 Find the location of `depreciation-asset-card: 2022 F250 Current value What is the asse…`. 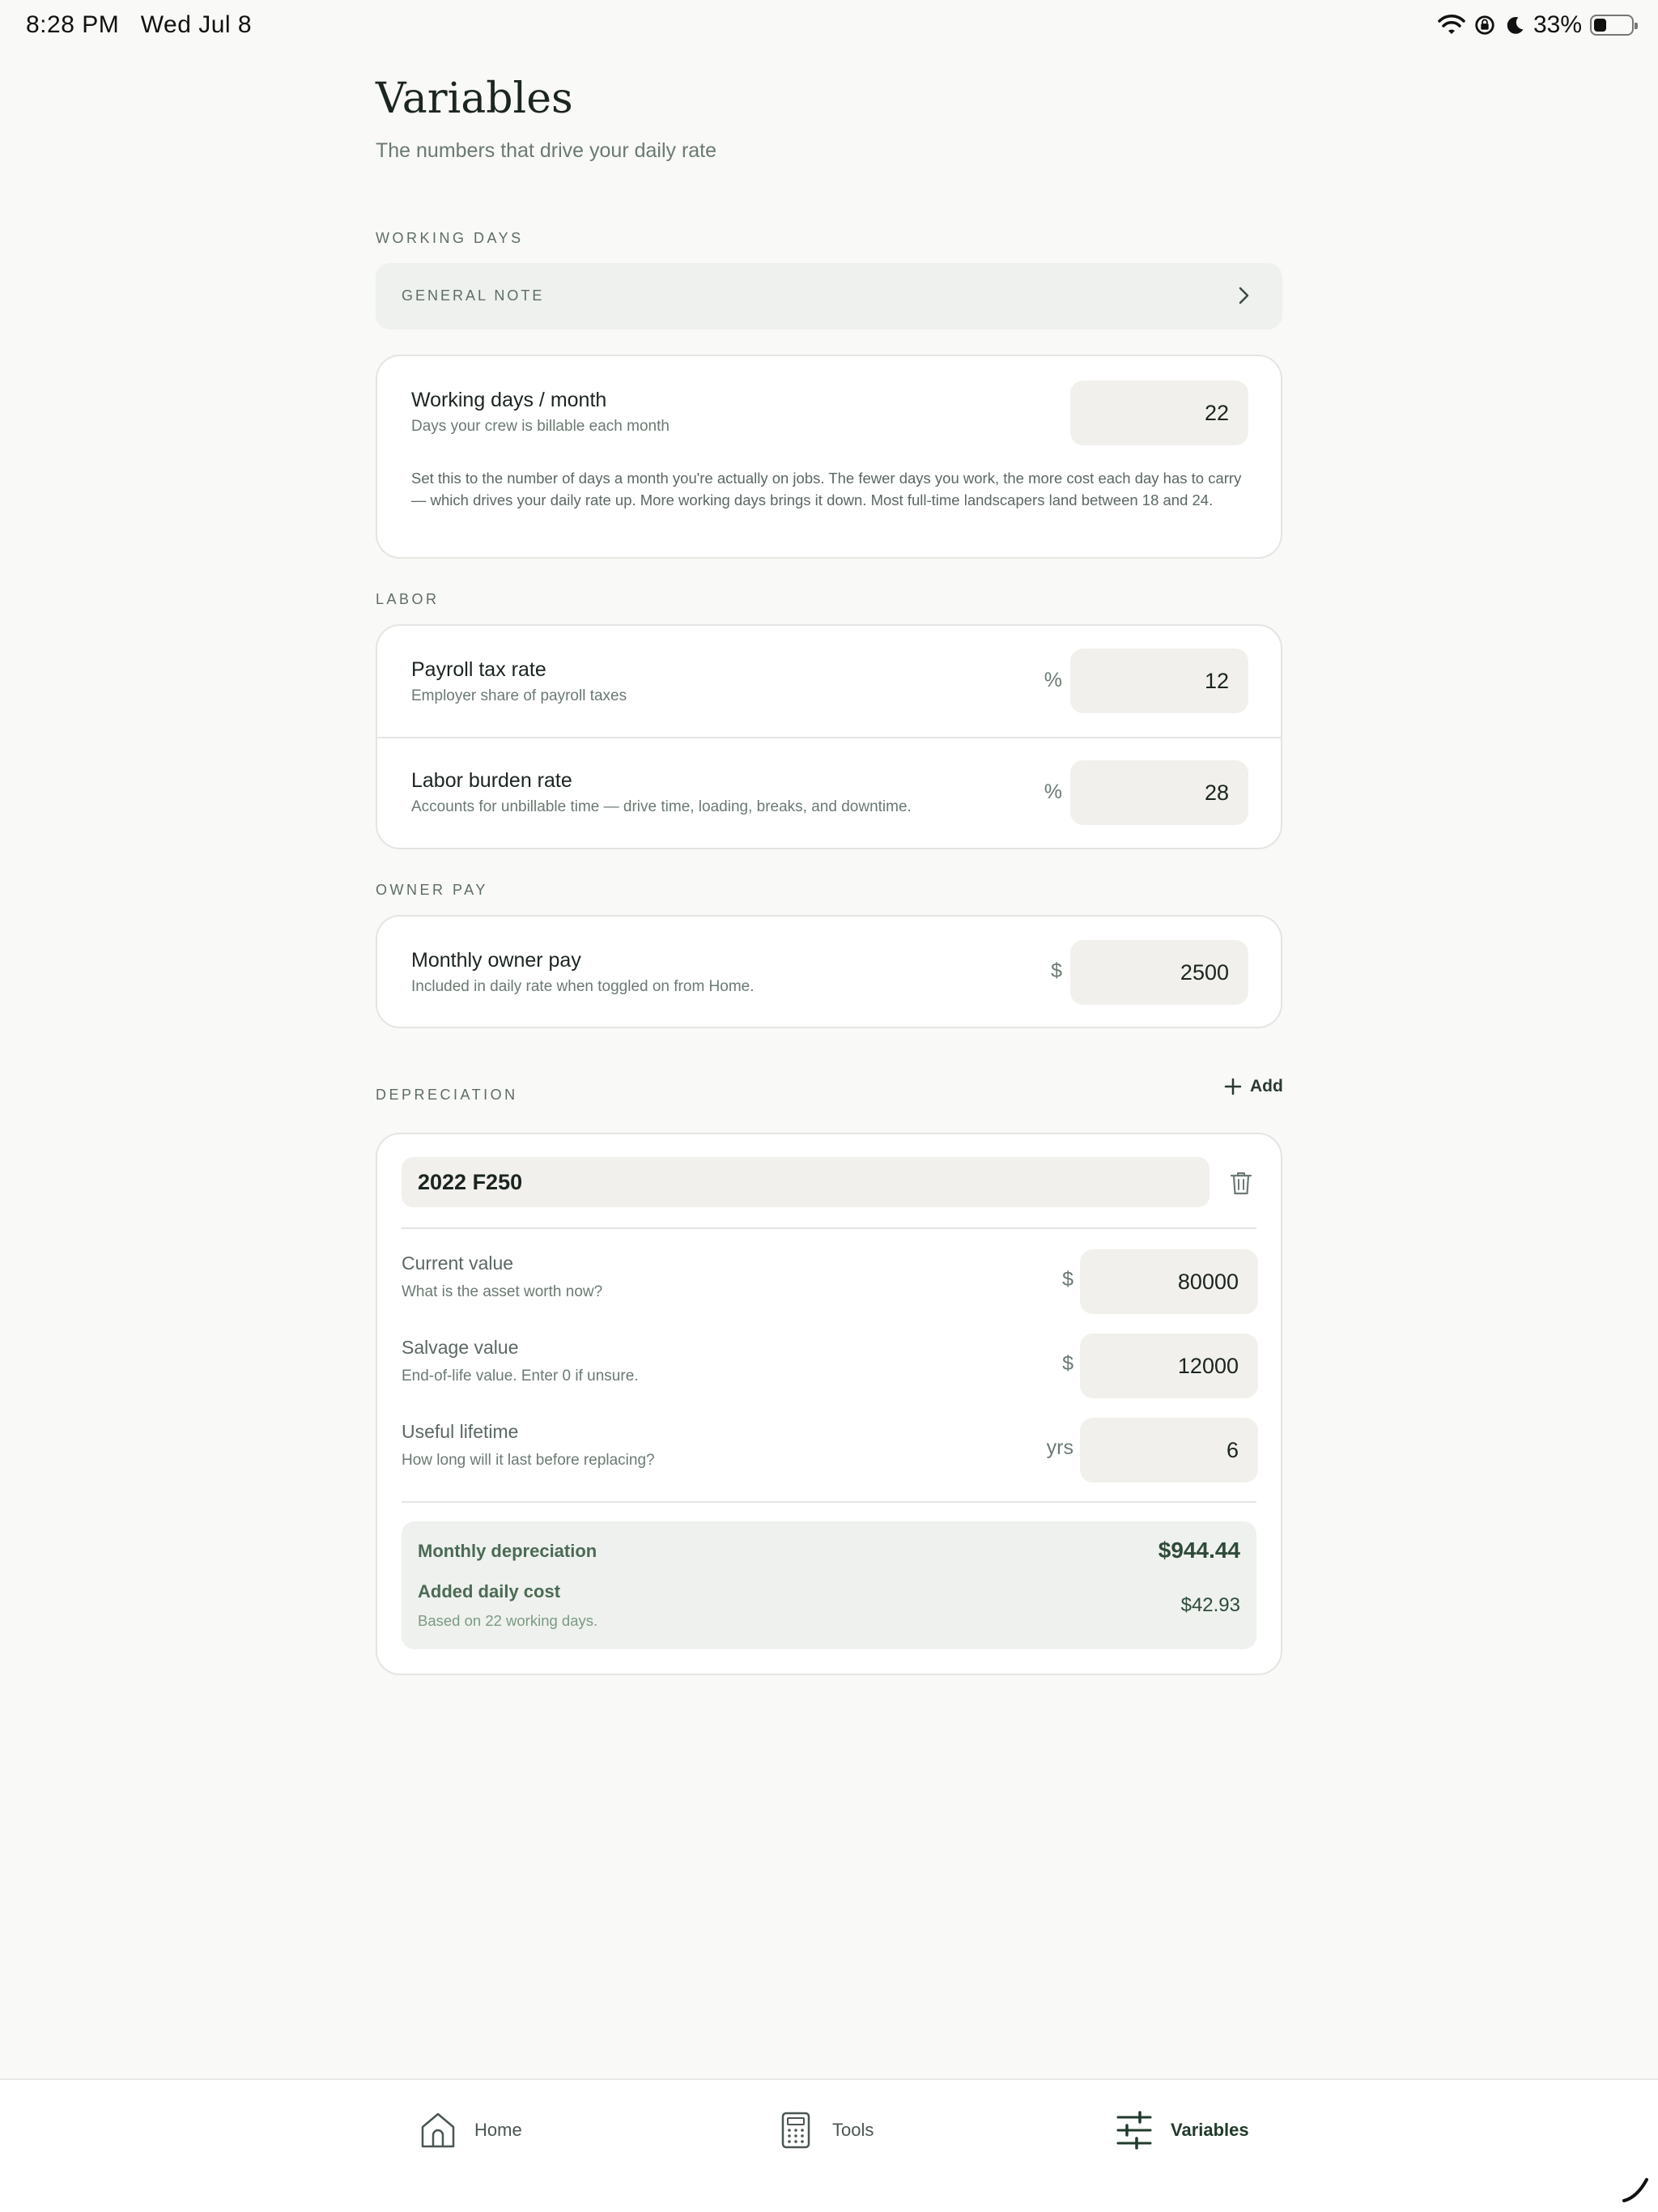

depreciation-asset-card: 2022 F250 Current value What is the asse… is located at coordinates (829, 1404).